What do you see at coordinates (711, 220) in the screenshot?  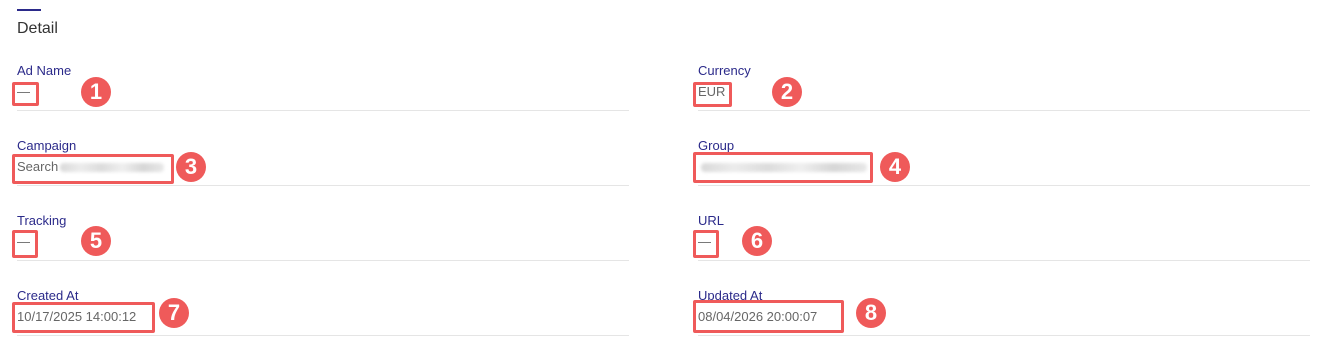 I see `url-label: URL` at bounding box center [711, 220].